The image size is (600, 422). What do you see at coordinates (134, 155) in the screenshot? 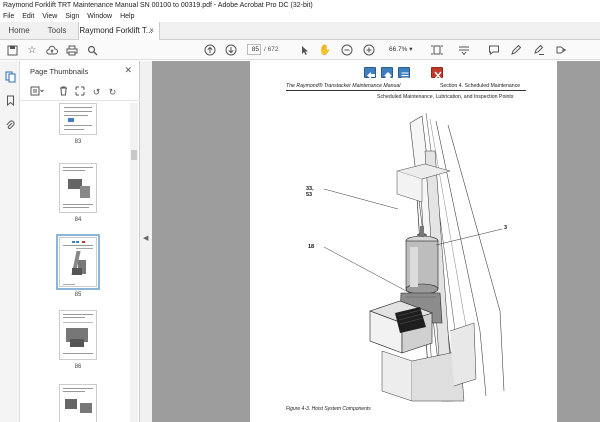
I see `scrollbar-thumb` at bounding box center [134, 155].